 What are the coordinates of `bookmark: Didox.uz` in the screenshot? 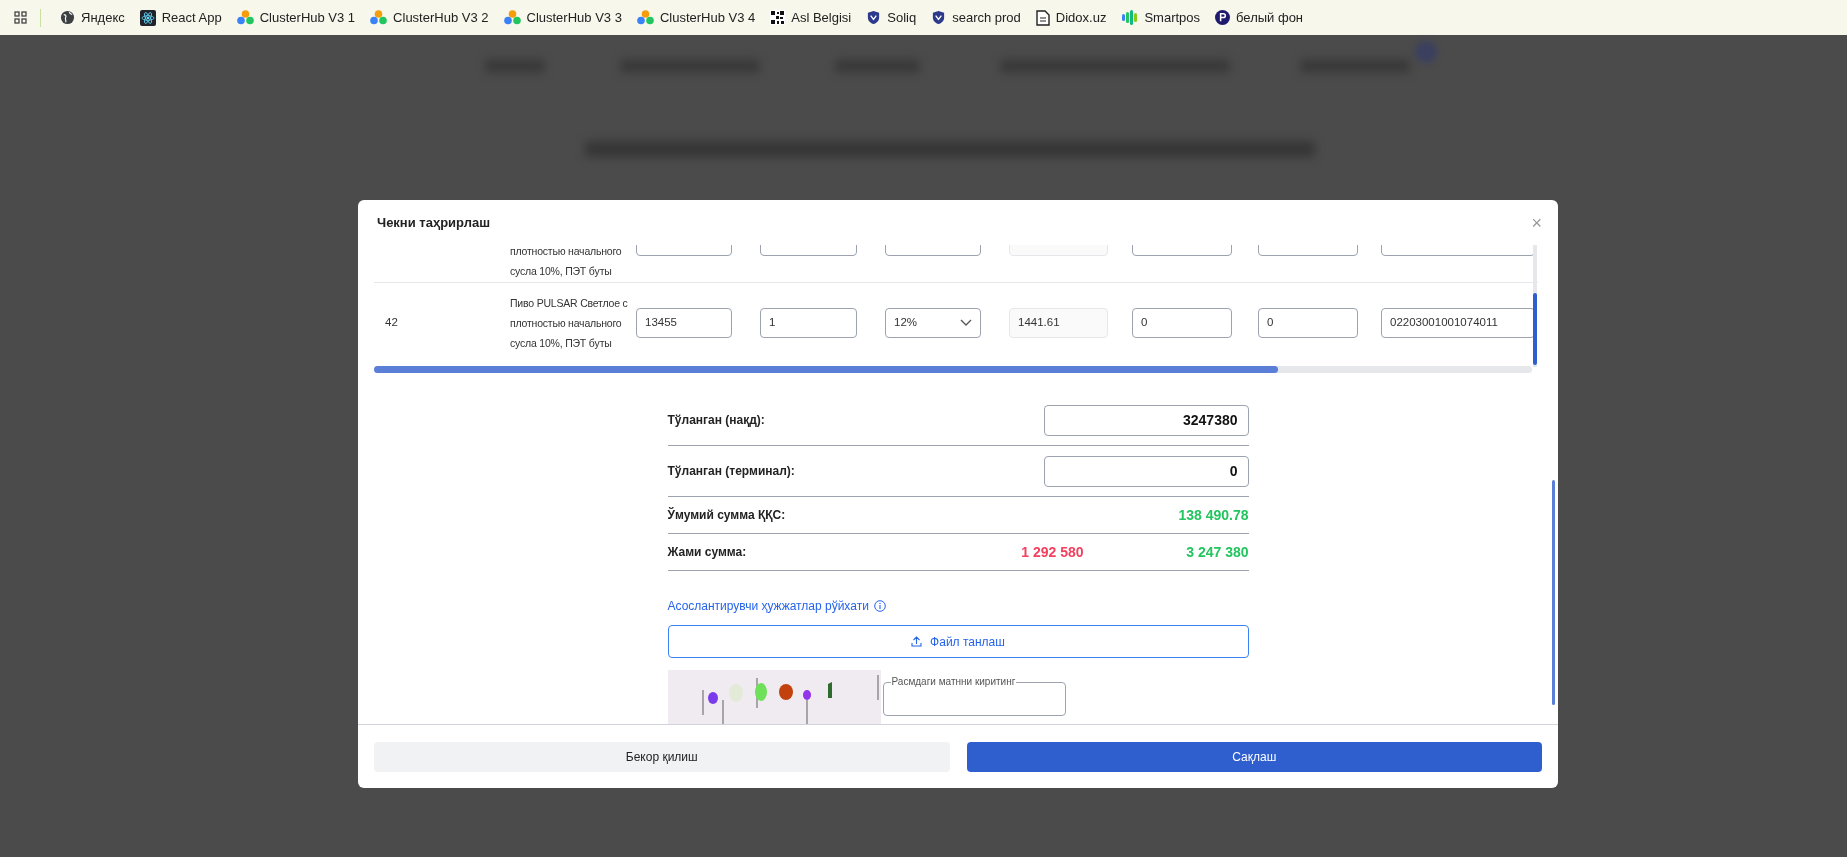 It's located at (1071, 17).